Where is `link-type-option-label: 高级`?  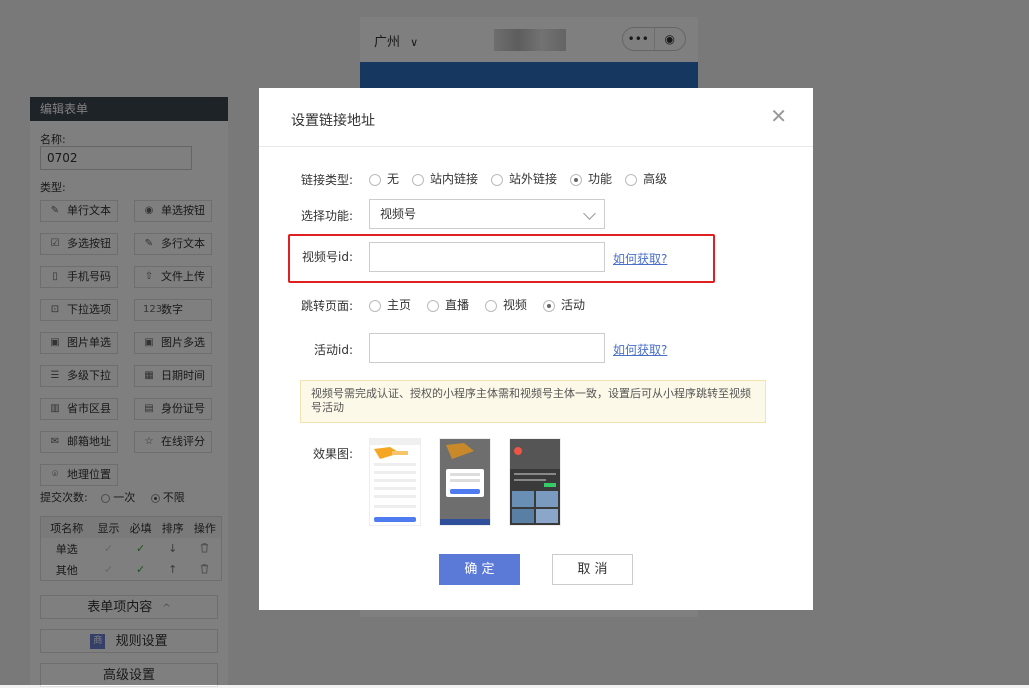 link-type-option-label: 高级 is located at coordinates (655, 179).